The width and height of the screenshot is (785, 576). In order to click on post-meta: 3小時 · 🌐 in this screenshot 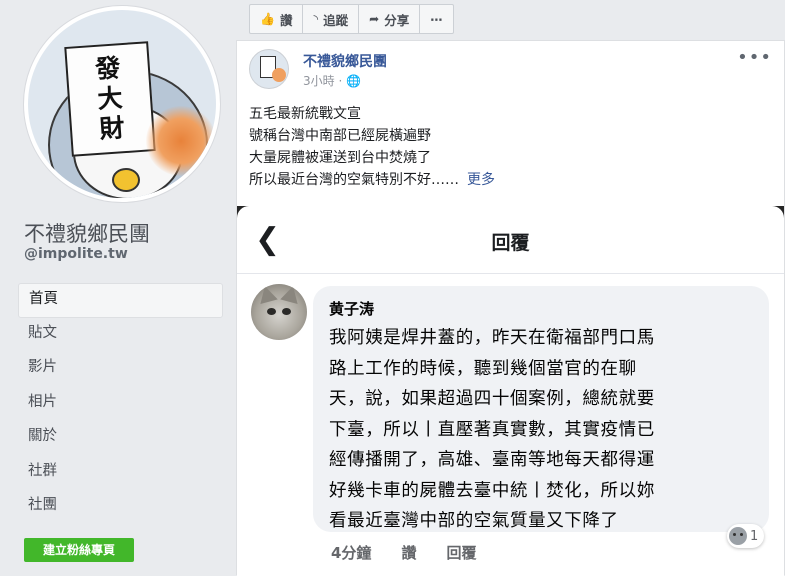, I will do `click(332, 80)`.